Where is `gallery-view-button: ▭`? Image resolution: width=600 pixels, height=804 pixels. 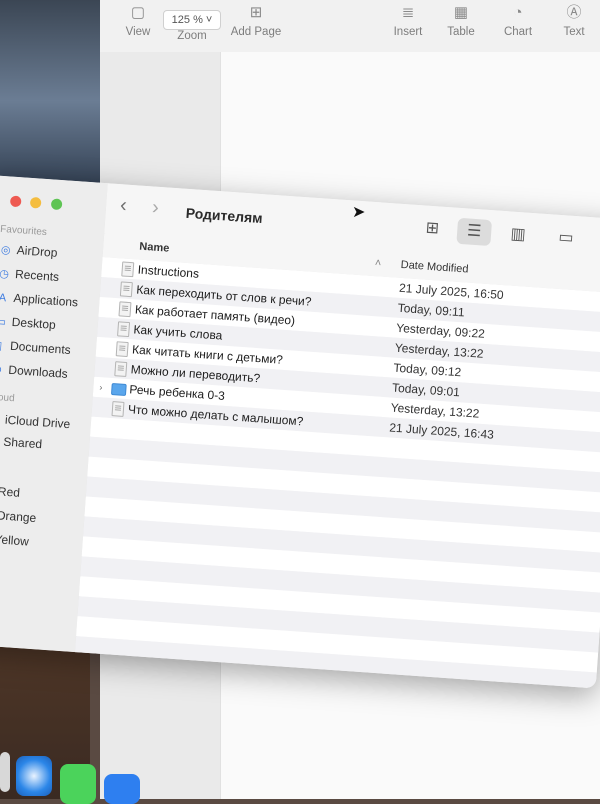
gallery-view-button: ▭ is located at coordinates (566, 238).